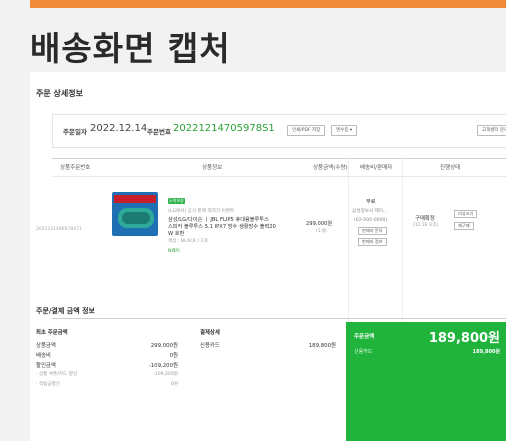 The image size is (506, 441). I want to click on table-top-border, so click(279, 158).